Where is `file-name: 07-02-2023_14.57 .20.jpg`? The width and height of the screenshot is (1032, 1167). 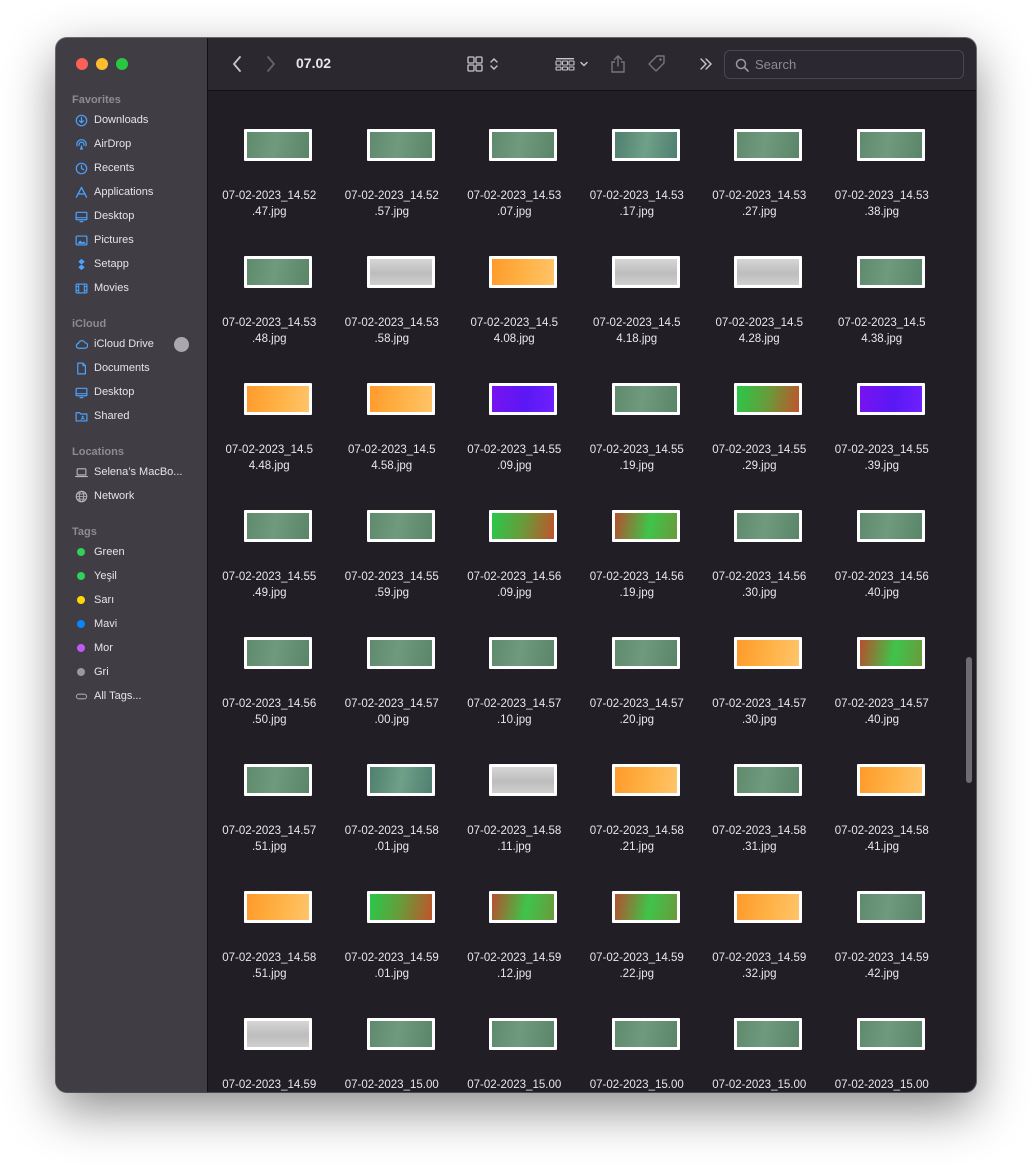
file-name: 07-02-2023_14.57 .20.jpg is located at coordinates (637, 712).